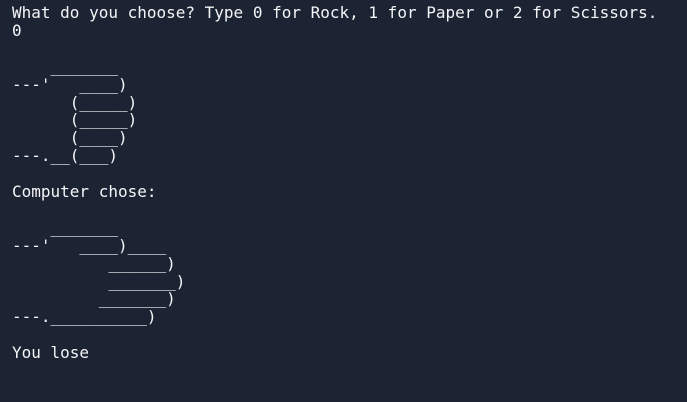  What do you see at coordinates (17, 30) in the screenshot?
I see `user-input-text: 0` at bounding box center [17, 30].